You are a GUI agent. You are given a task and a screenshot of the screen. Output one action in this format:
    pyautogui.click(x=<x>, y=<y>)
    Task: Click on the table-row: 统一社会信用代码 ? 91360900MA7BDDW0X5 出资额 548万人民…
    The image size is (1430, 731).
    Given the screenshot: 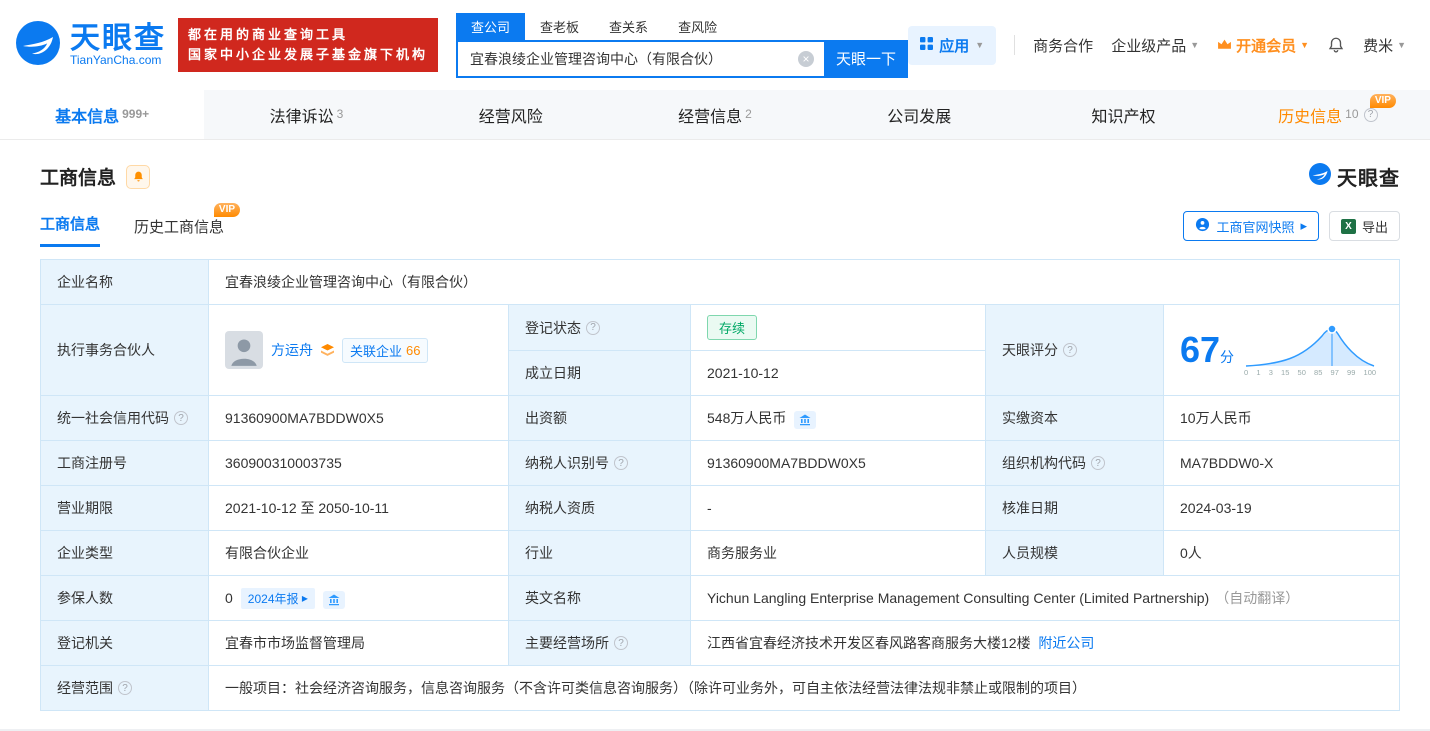 What is the action you would take?
    pyautogui.click(x=720, y=418)
    